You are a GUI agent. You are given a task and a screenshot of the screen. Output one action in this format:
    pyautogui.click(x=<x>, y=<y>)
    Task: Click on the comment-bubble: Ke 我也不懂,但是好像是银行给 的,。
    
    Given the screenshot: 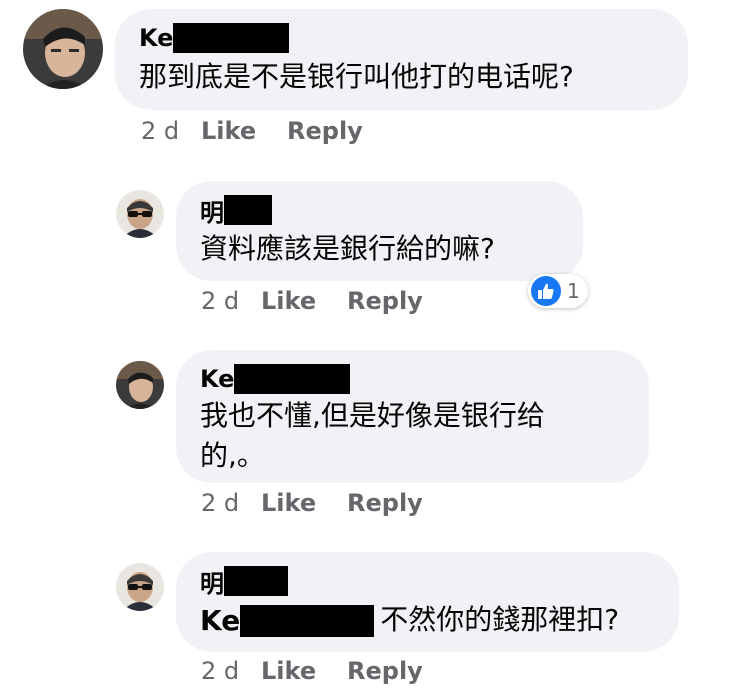 What is the action you would take?
    pyautogui.click(x=412, y=416)
    